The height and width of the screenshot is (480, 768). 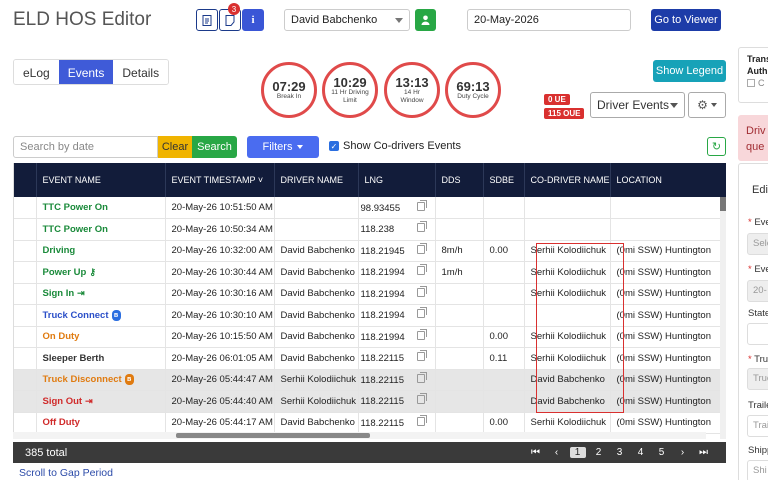 I want to click on document-button, so click(x=207, y=20).